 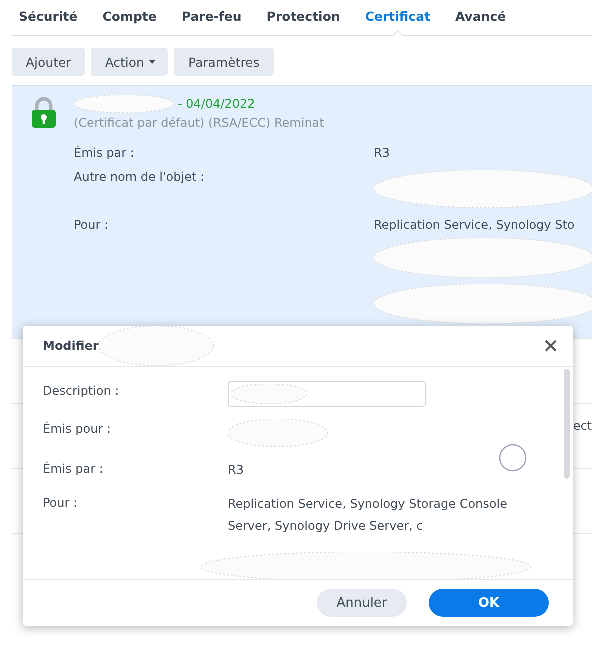 What do you see at coordinates (152, 62) in the screenshot?
I see `caret-icon` at bounding box center [152, 62].